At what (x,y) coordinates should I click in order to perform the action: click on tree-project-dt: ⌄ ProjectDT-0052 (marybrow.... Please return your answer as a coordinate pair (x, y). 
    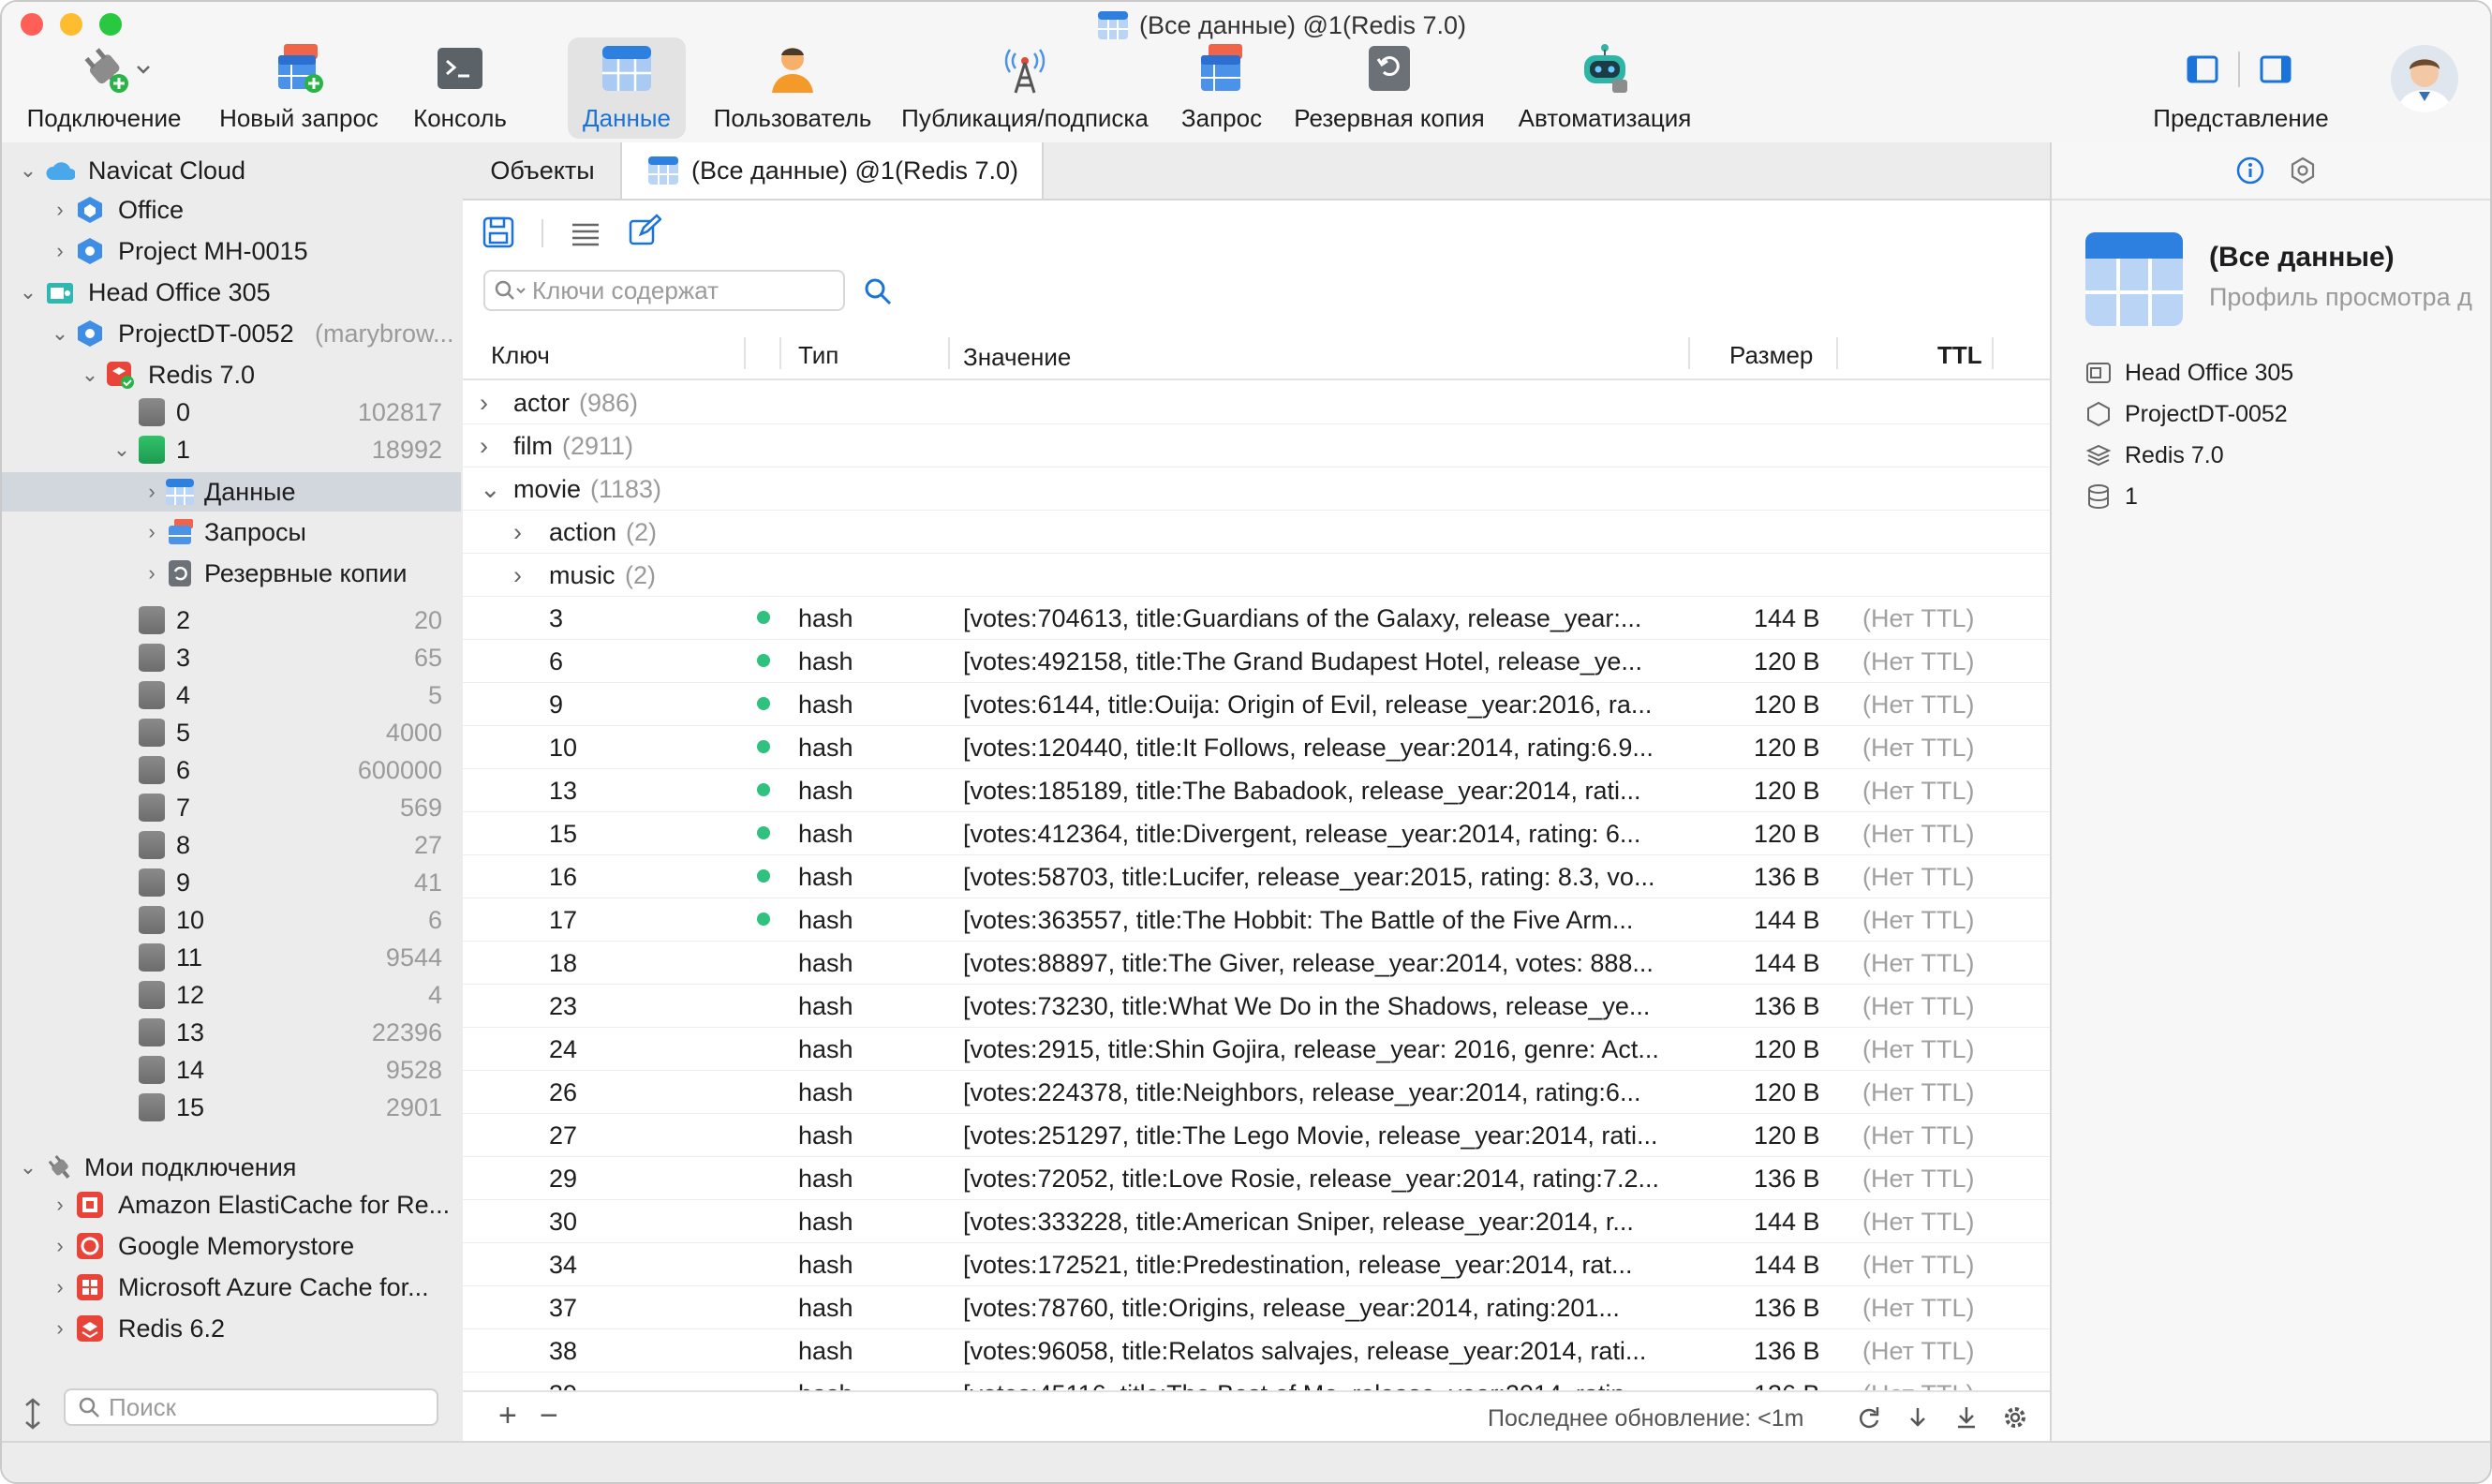
    Looking at the image, I should click on (231, 333).